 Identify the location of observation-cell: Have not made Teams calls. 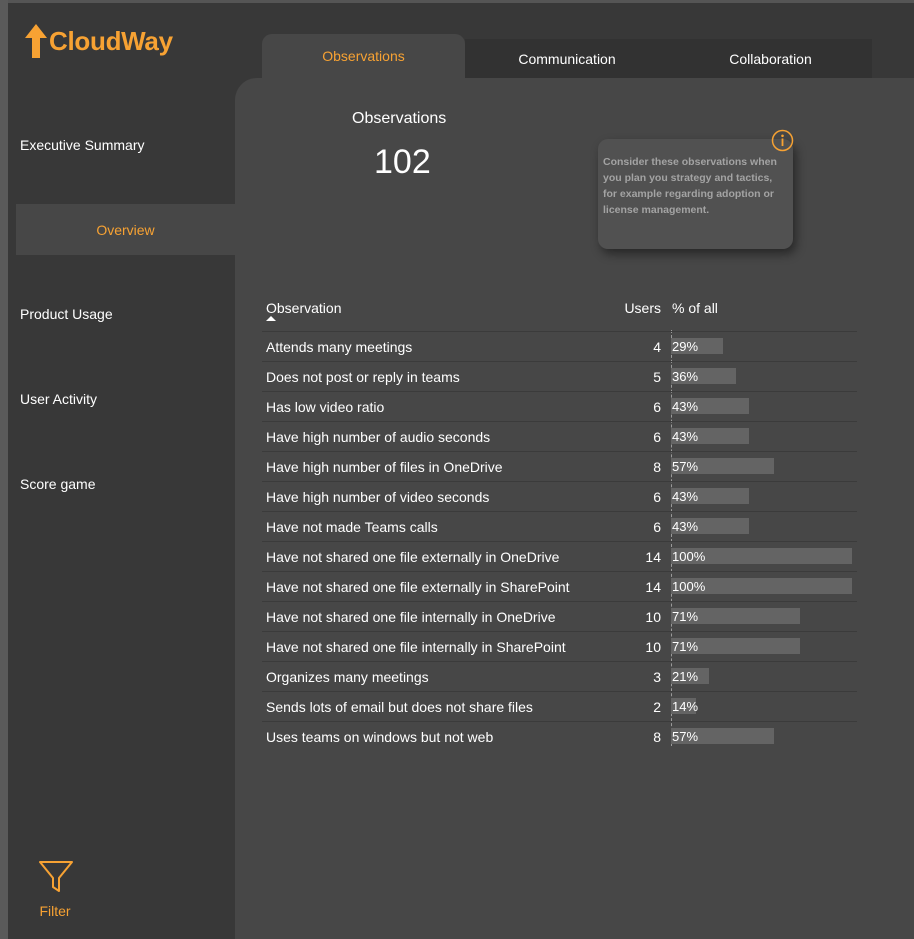
(352, 527).